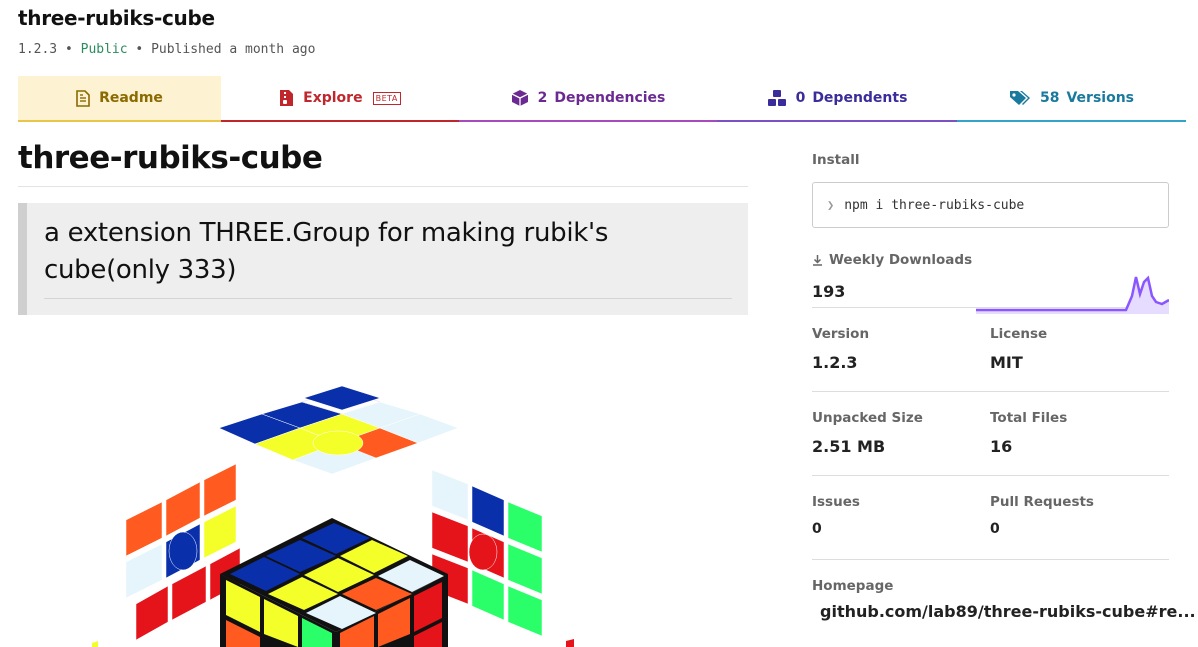 Image resolution: width=1198 pixels, height=647 pixels. Describe the element at coordinates (831, 205) in the screenshot. I see `terminal-prompt-icon: ❯` at that location.